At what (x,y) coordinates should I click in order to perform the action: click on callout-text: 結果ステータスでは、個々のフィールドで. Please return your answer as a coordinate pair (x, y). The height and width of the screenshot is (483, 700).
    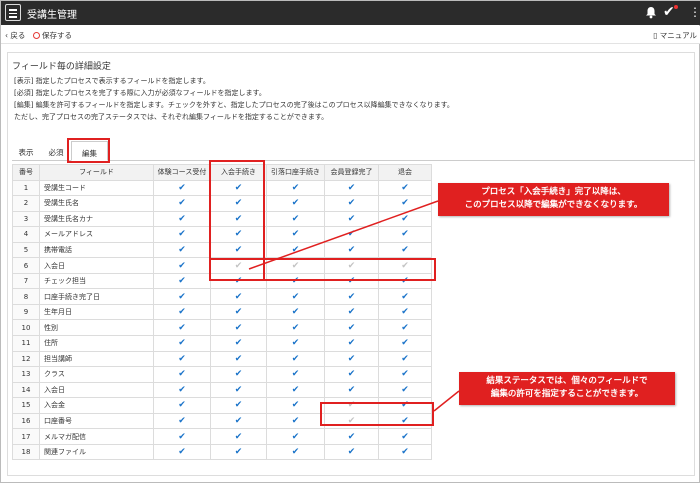
    Looking at the image, I should click on (567, 381).